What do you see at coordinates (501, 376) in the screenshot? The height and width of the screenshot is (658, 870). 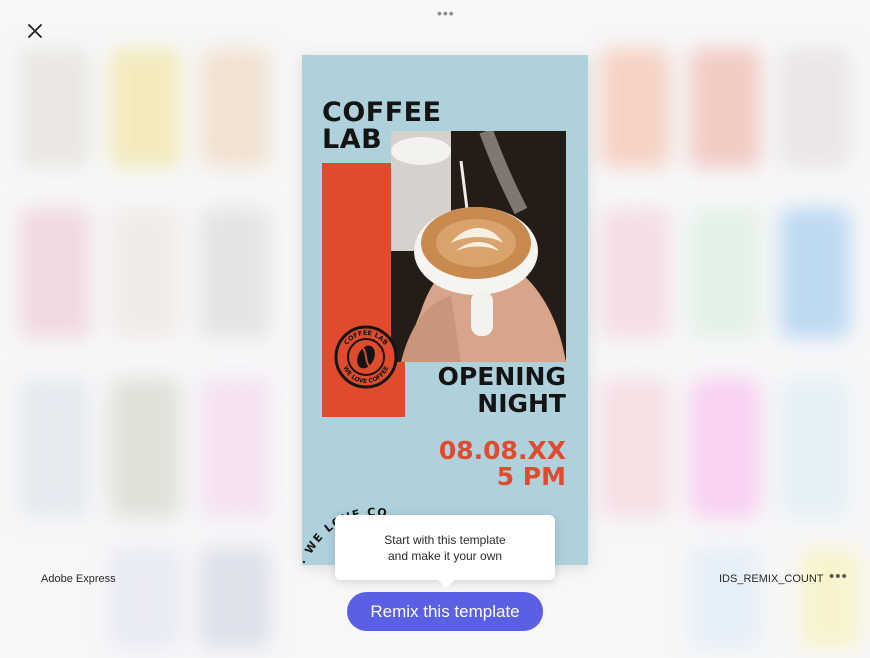 I see `poster-headline-line1: OPENING` at bounding box center [501, 376].